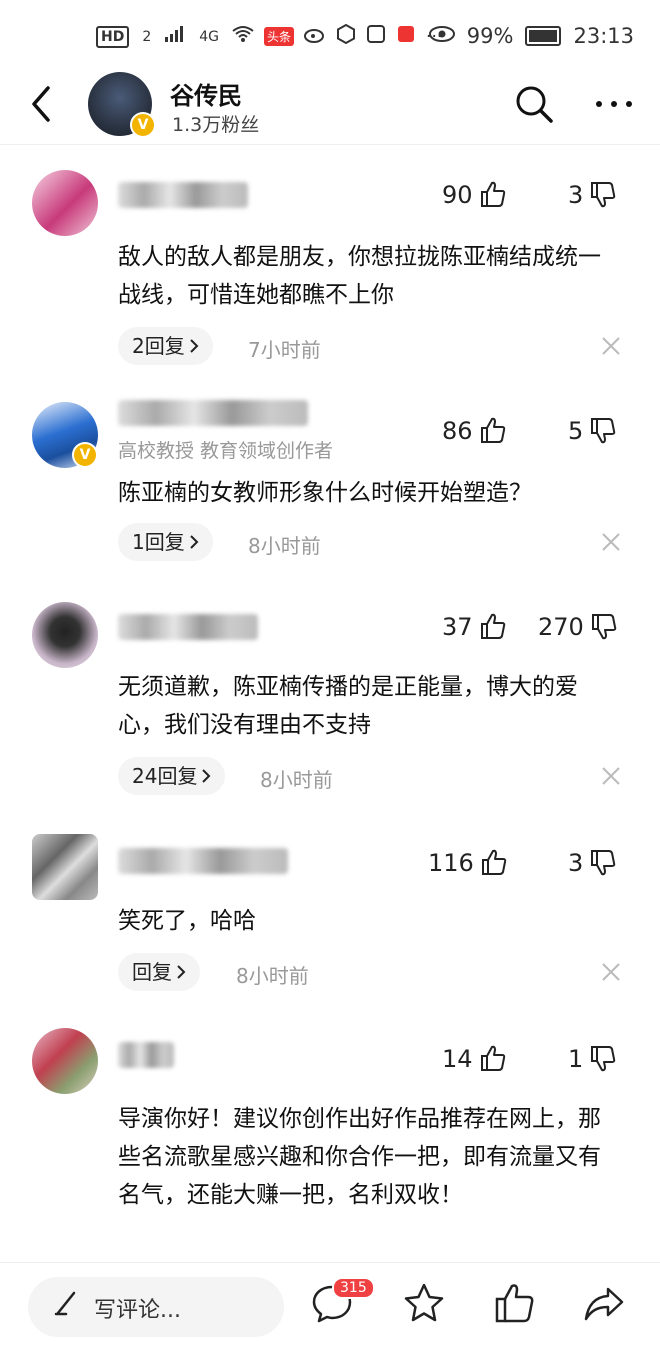 The width and height of the screenshot is (660, 1361). Describe the element at coordinates (359, 276) in the screenshot. I see `comment-text: 敌人的敌人都是朋友，你想拉拢陈亚楠结成统一战线，可惜连她都瞧不上你` at that location.